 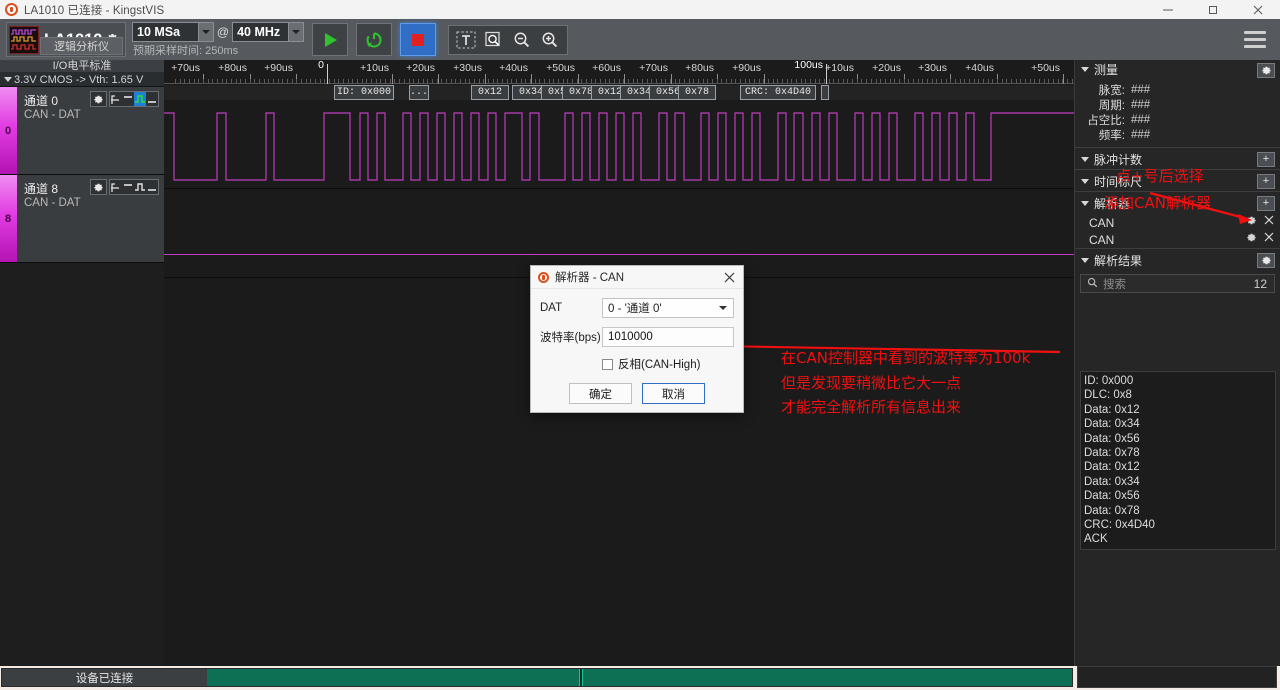 I want to click on add-time-marker-button: +, so click(x=1266, y=181).